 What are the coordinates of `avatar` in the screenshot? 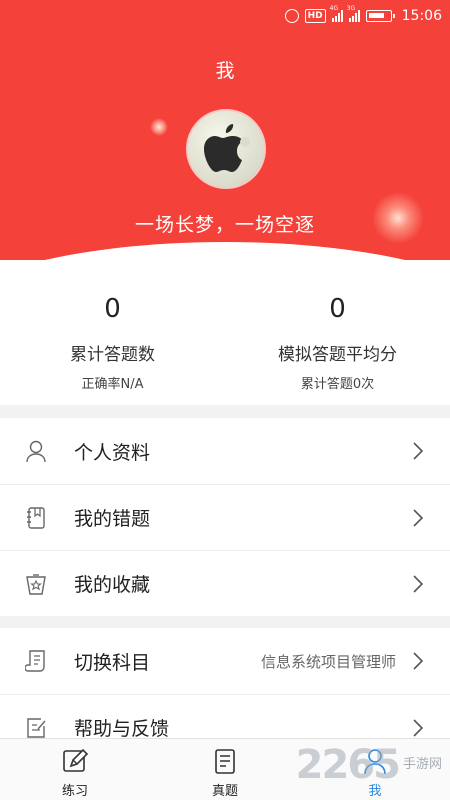 It's located at (226, 149).